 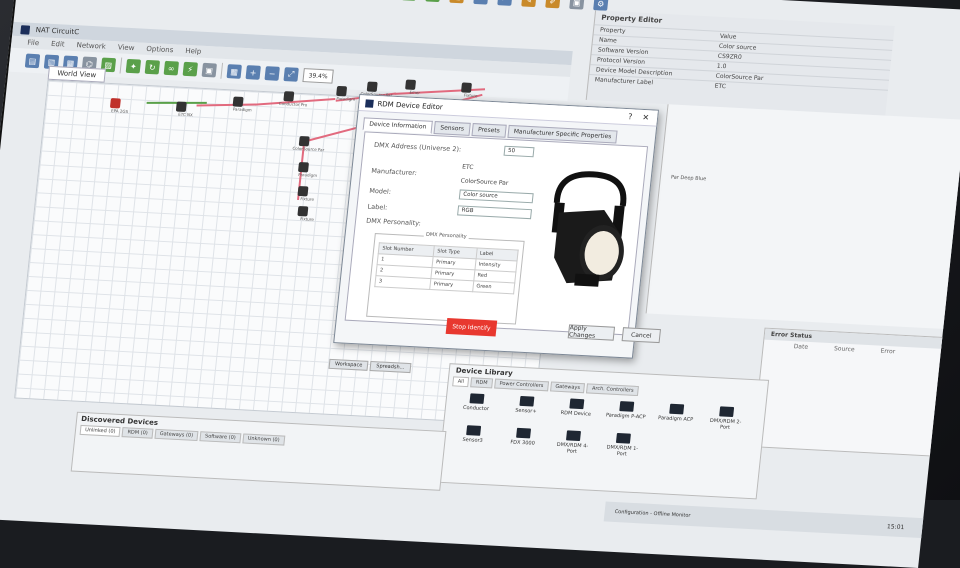 I want to click on library-item-label: RDM Device, so click(x=576, y=414).